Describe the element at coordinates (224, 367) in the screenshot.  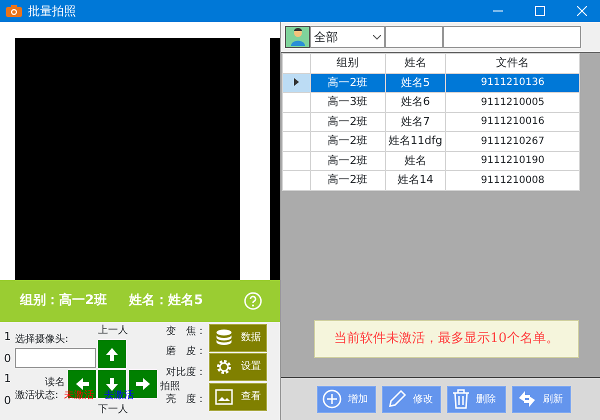
I see `gear-icon` at that location.